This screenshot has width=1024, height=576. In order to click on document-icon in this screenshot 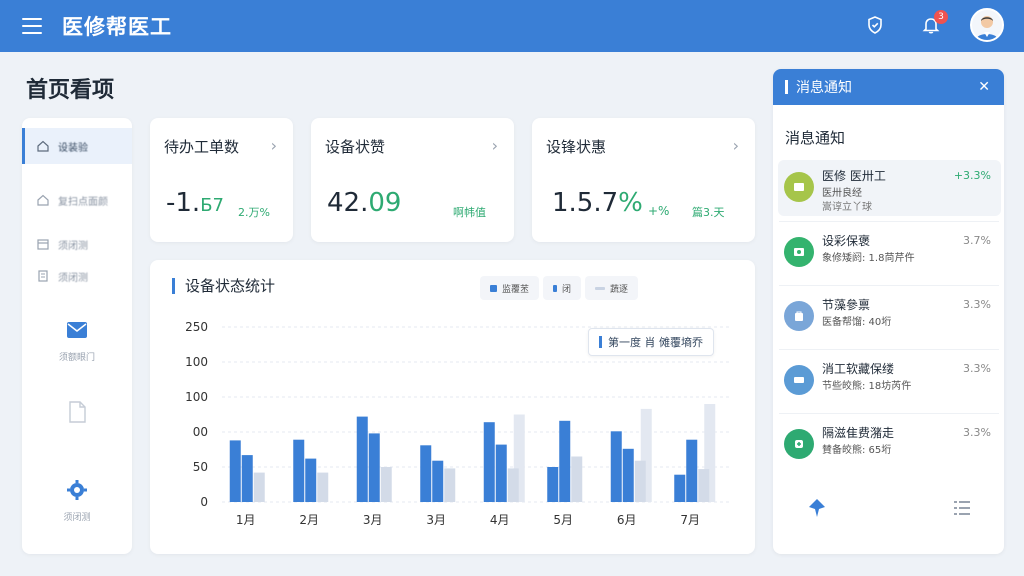, I will do `click(43, 276)`.